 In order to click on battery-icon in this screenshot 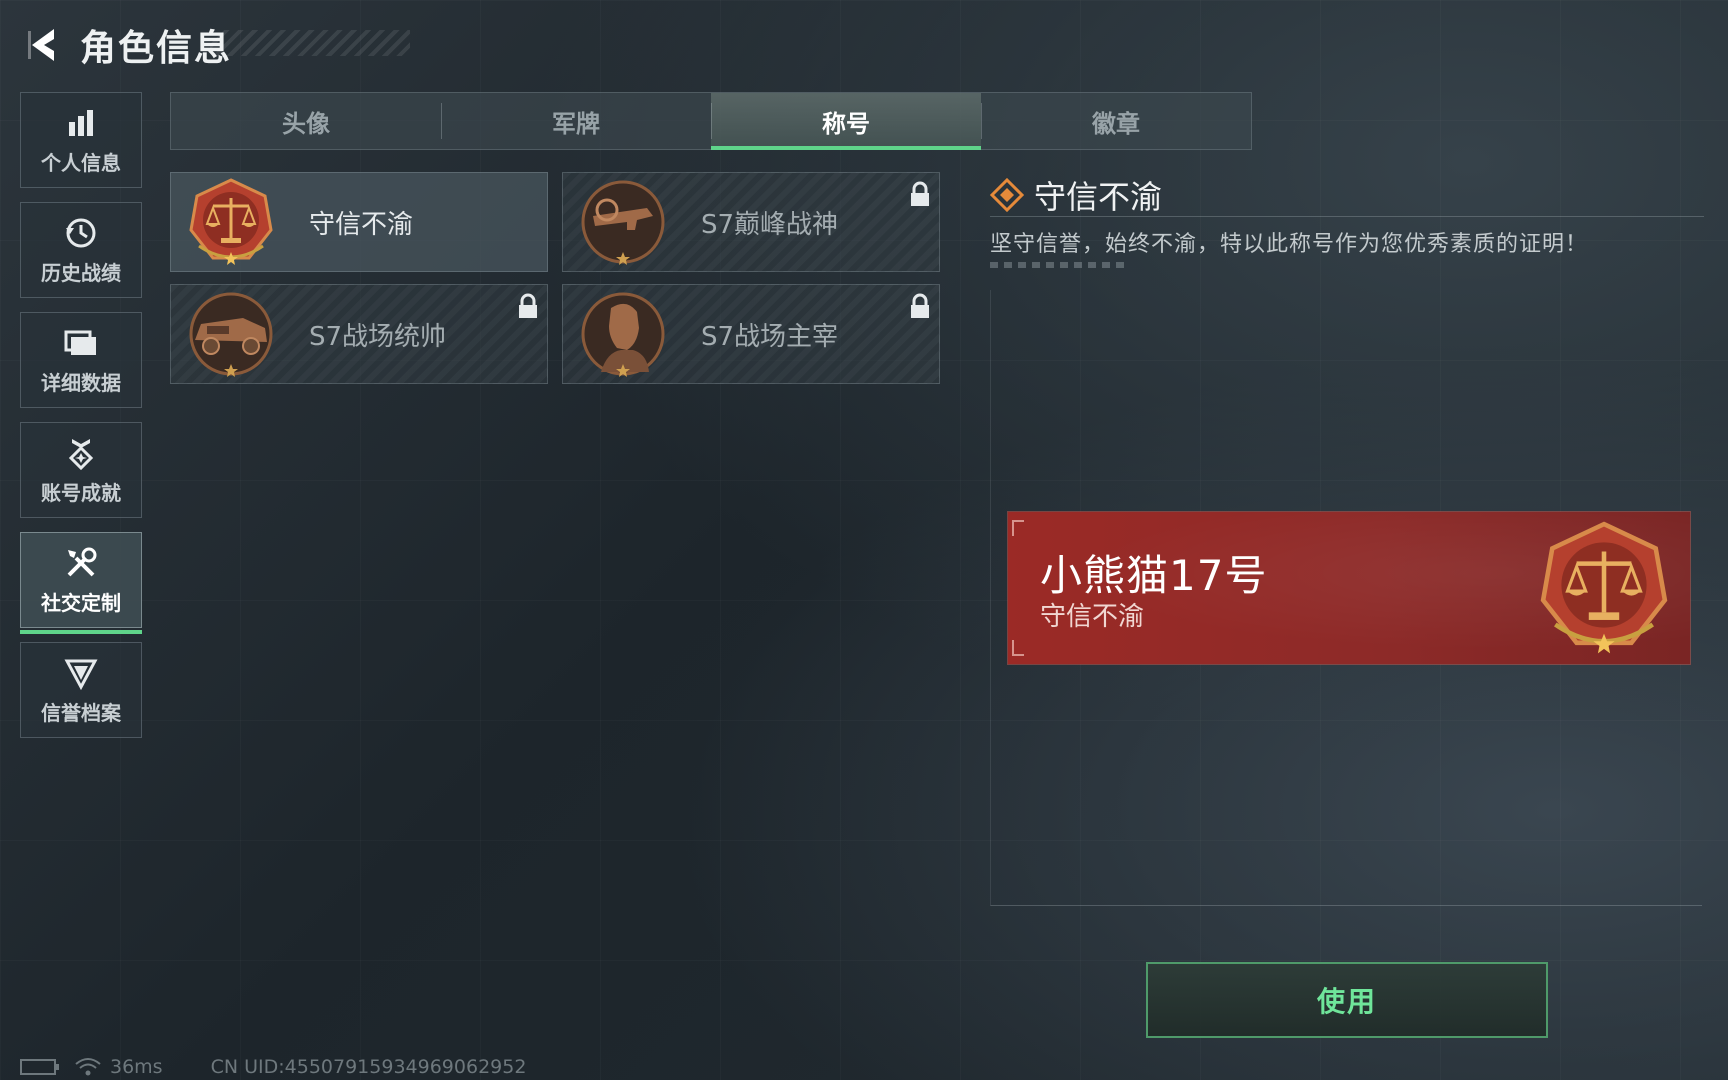, I will do `click(39, 1067)`.